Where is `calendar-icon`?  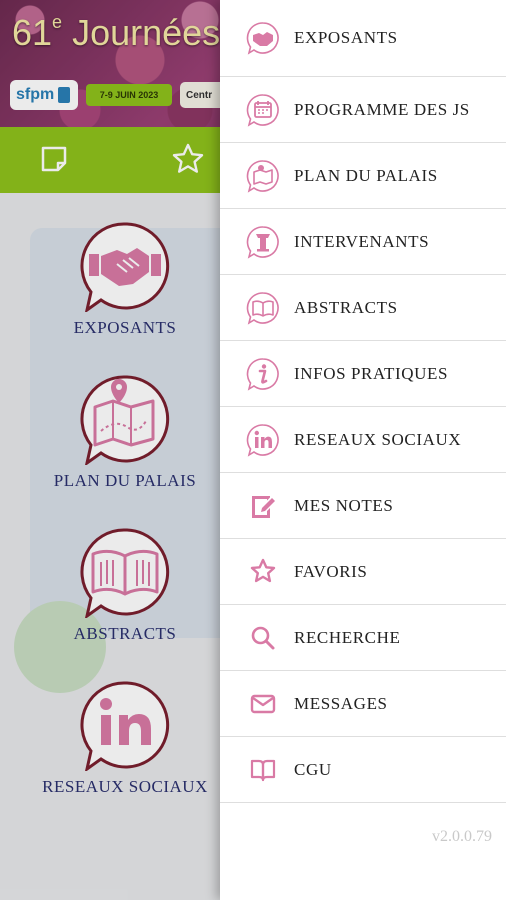
calendar-icon is located at coordinates (263, 110).